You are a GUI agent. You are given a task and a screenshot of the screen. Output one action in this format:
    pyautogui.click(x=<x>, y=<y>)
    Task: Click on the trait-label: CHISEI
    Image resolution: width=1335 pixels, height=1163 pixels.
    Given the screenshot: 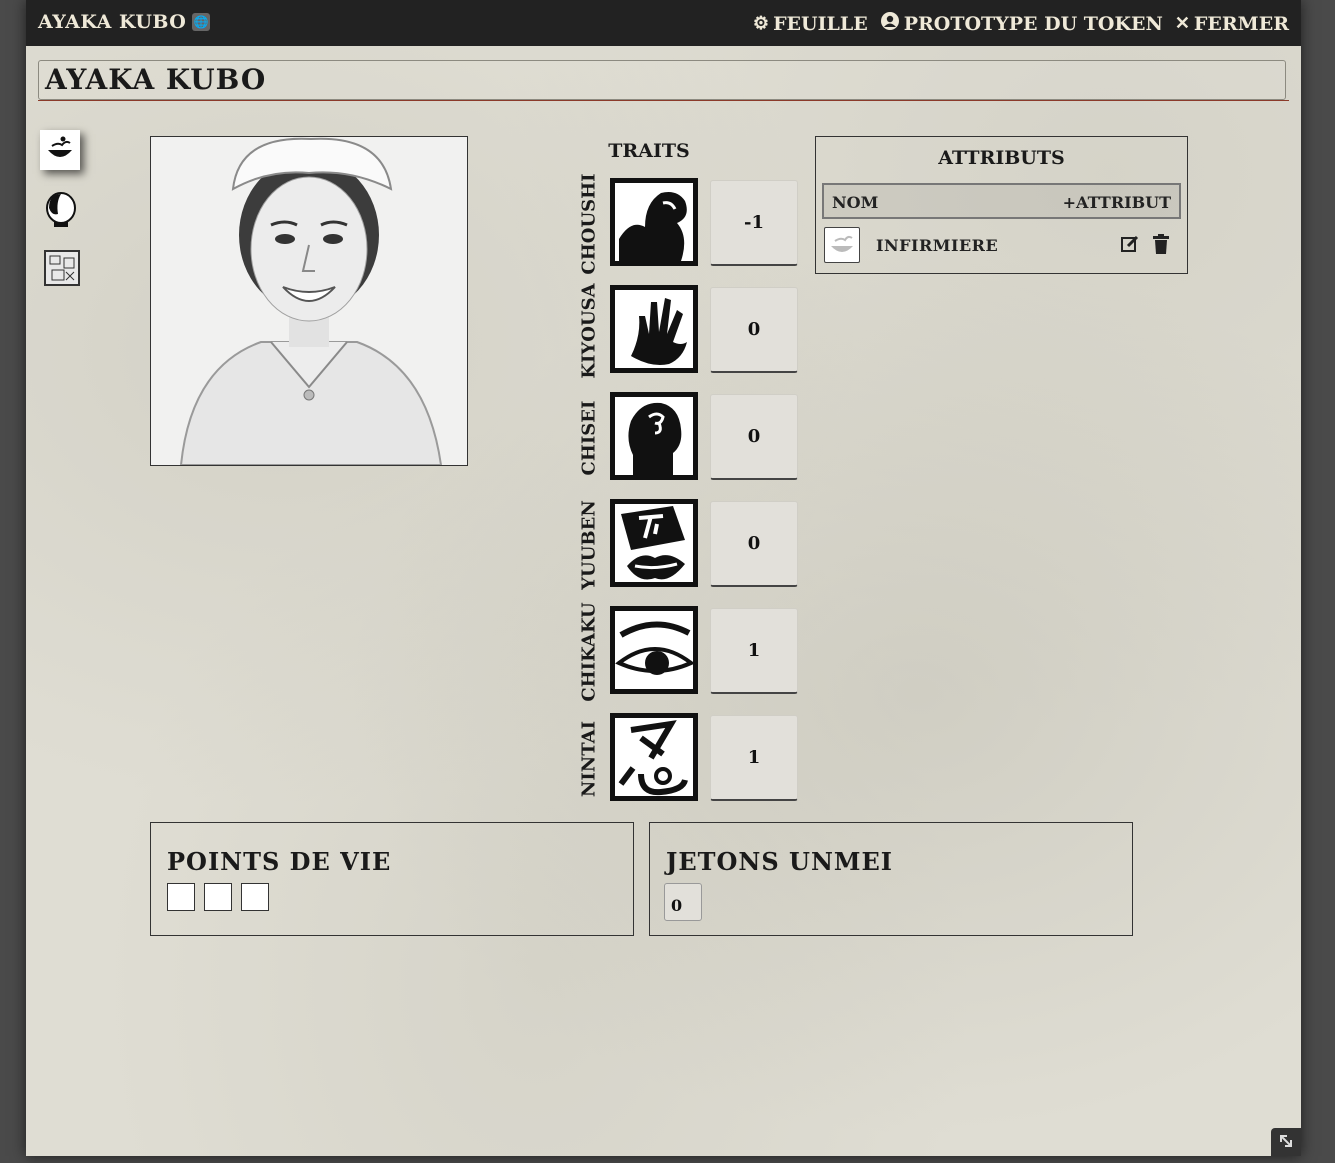 What is the action you would take?
    pyautogui.click(x=589, y=438)
    